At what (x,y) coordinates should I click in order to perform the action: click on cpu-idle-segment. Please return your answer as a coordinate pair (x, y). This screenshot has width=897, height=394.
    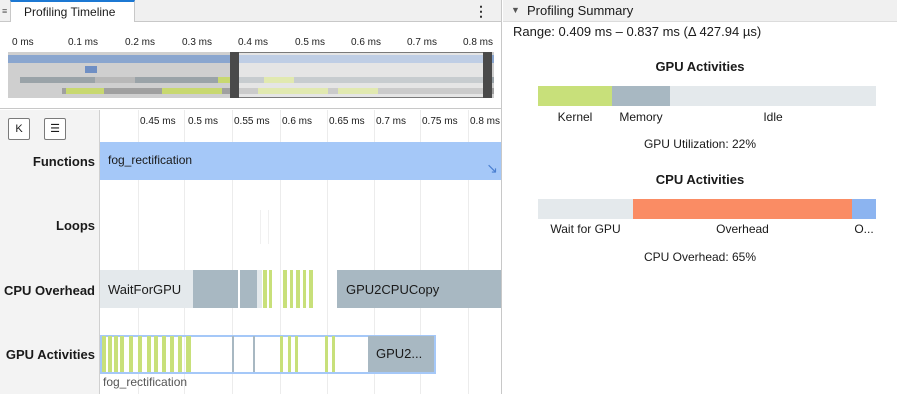
    Looking at the image, I should click on (259, 289).